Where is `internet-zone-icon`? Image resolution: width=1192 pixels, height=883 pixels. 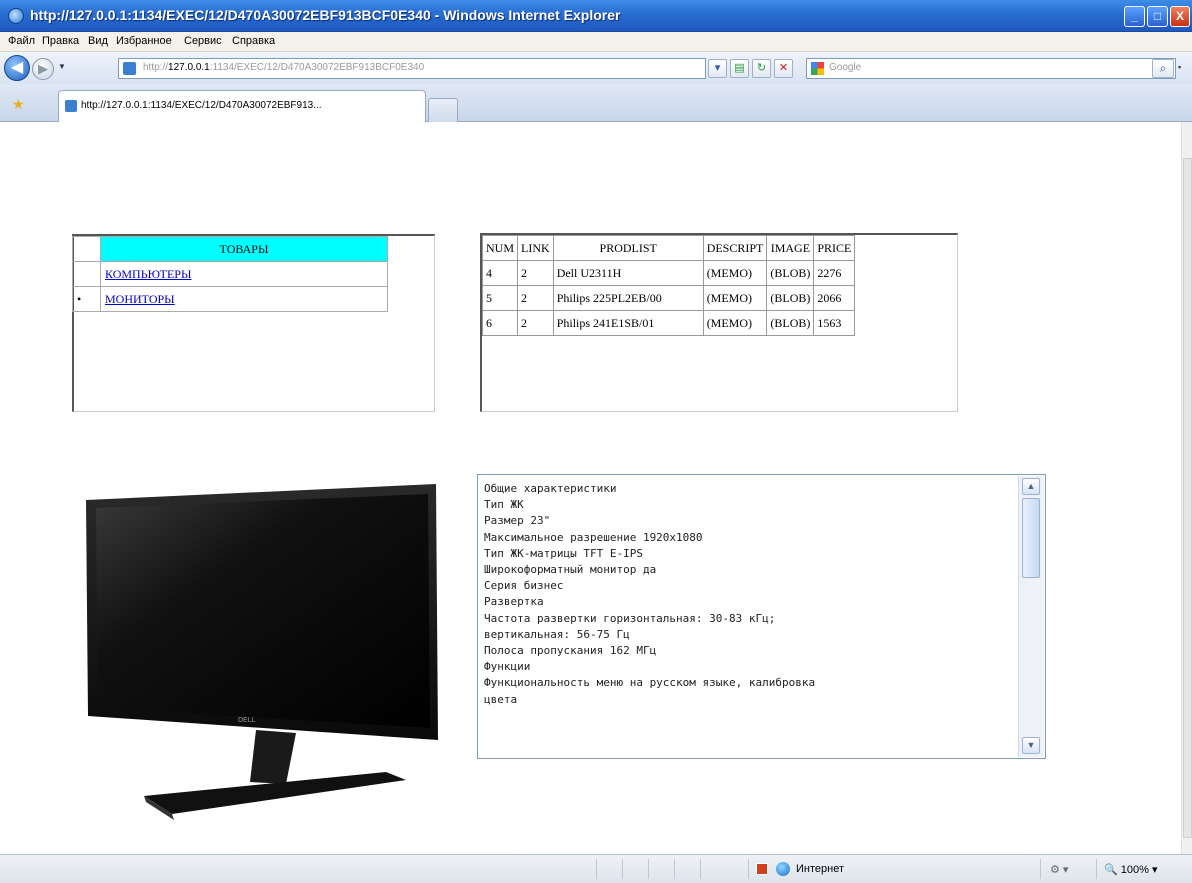 internet-zone-icon is located at coordinates (783, 869).